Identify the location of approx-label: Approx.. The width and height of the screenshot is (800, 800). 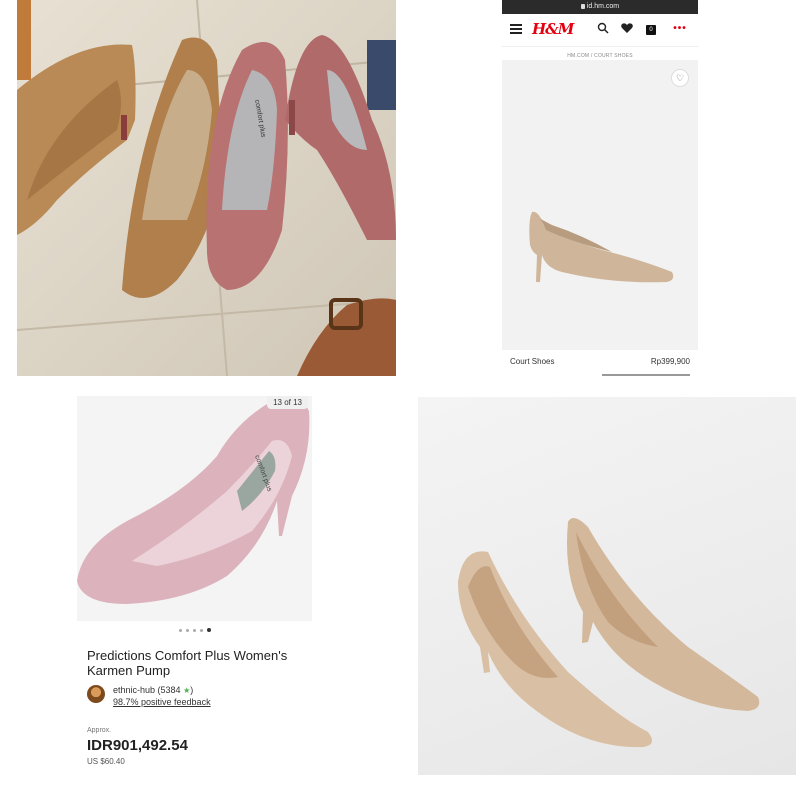
(99, 730).